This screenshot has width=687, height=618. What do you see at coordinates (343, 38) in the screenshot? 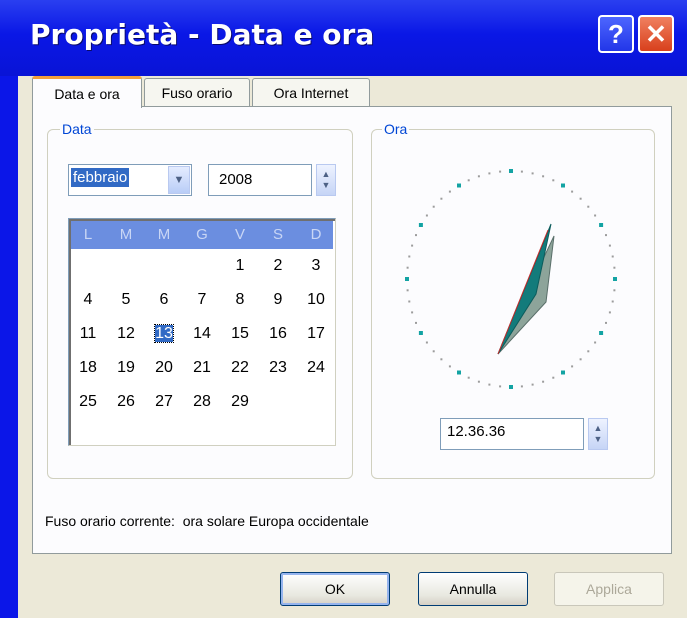
I see `title-bar: Proprietà - Data e ora ? ✕` at bounding box center [343, 38].